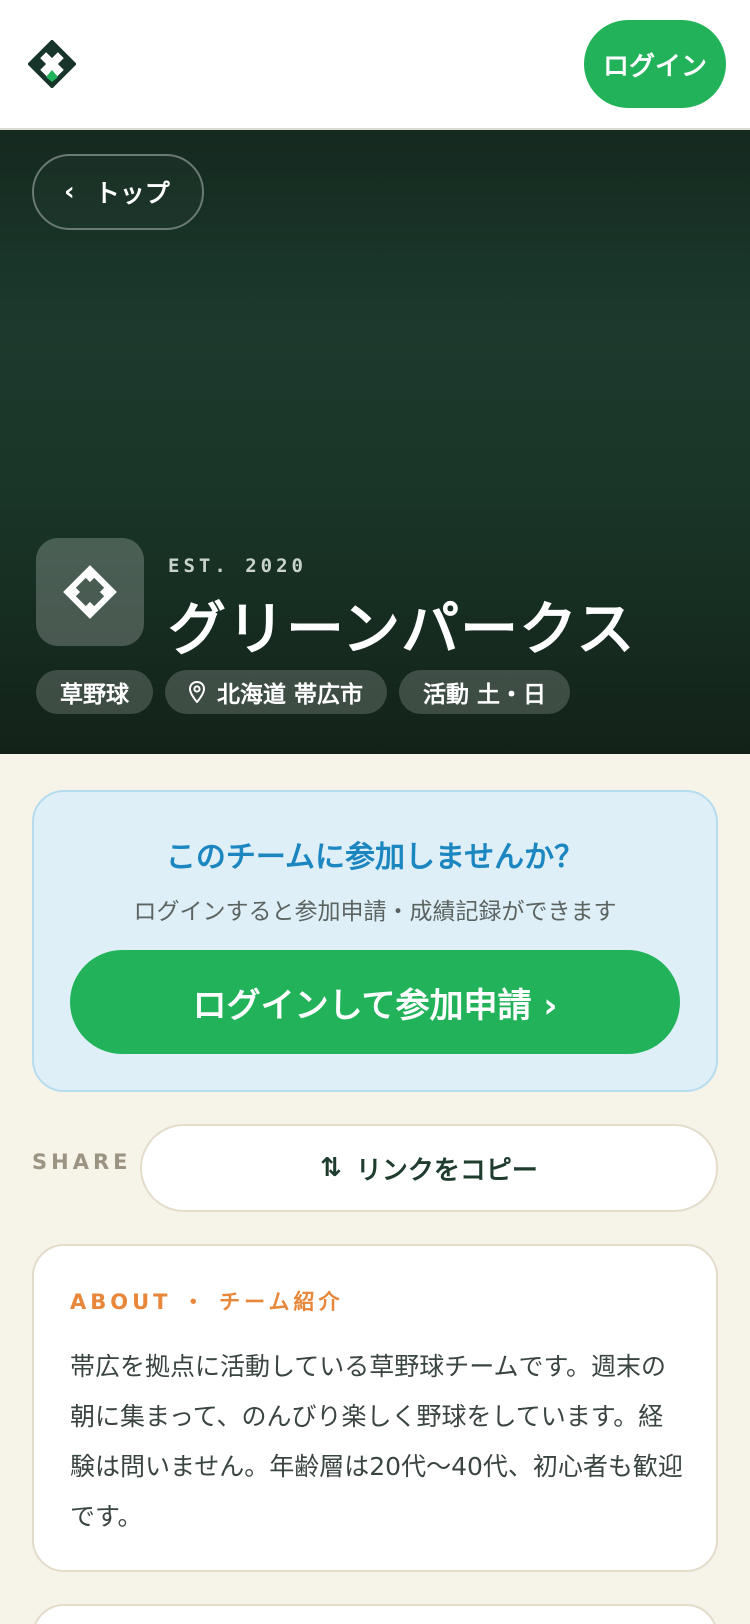 Image resolution: width=750 pixels, height=1624 pixels. I want to click on team-tags: 草野球 北海道 帯広市 活動 土・日, so click(303, 692).